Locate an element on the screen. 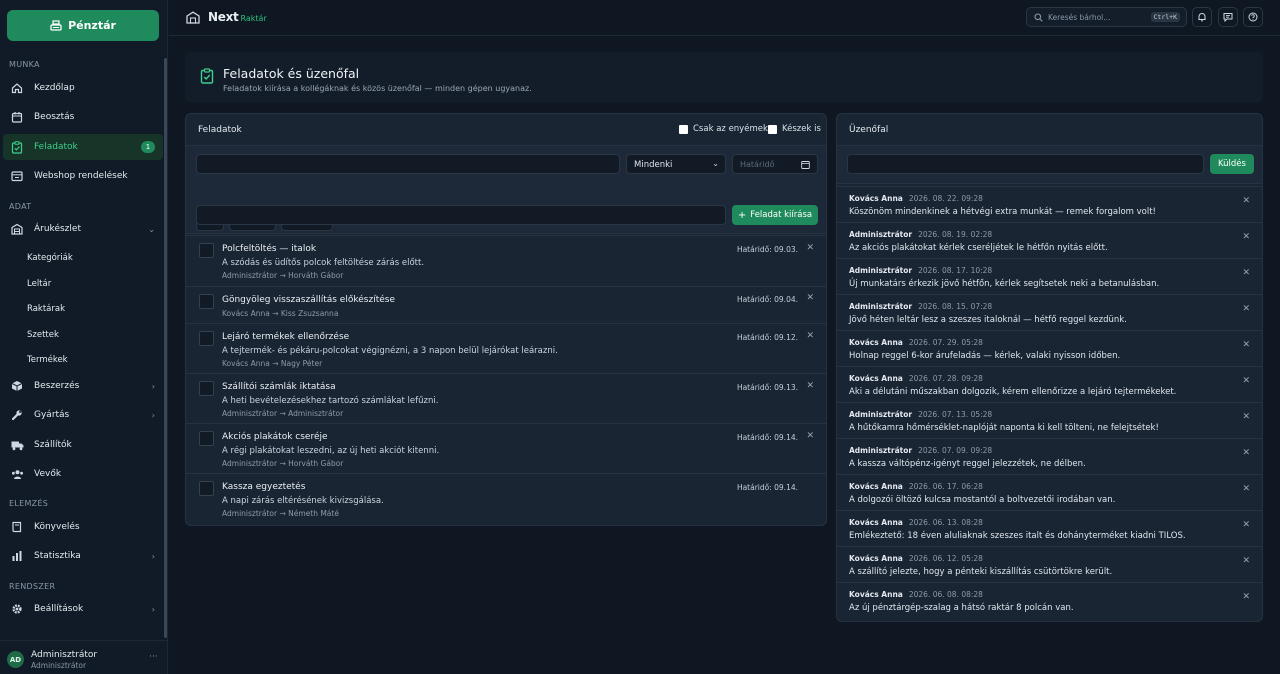  message-time: 2026. 08. 22. 09:28 is located at coordinates (945, 198).